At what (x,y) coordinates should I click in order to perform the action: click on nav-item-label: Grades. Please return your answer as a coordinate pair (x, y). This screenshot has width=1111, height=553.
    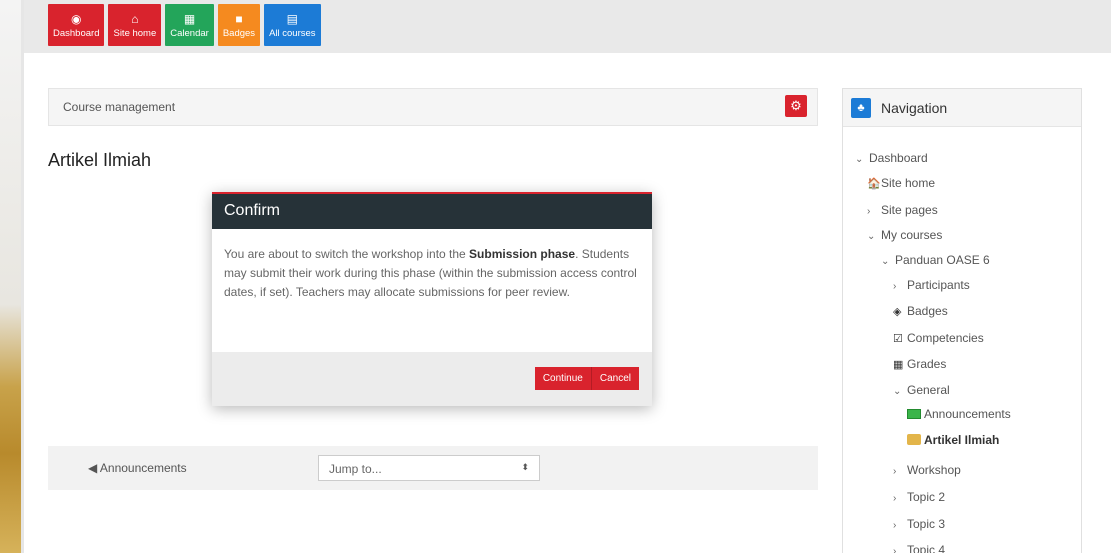
    Looking at the image, I should click on (927, 364).